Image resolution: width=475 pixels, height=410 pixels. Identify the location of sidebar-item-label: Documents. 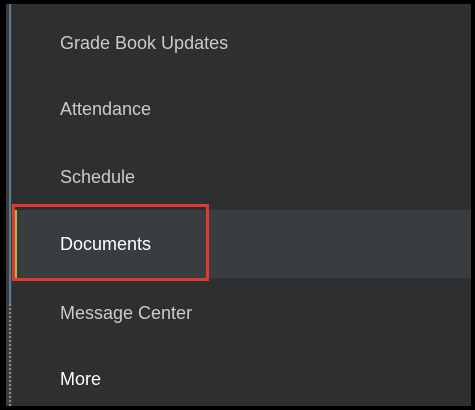
(106, 243).